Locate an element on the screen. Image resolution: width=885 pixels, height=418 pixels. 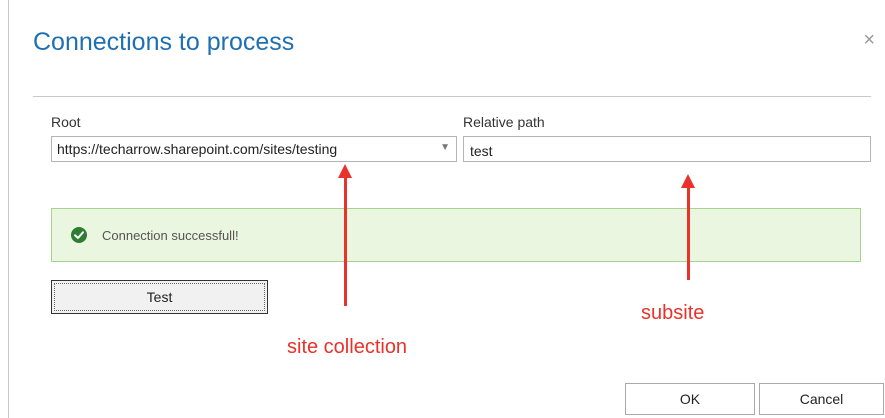
test-button: Test is located at coordinates (159, 297).